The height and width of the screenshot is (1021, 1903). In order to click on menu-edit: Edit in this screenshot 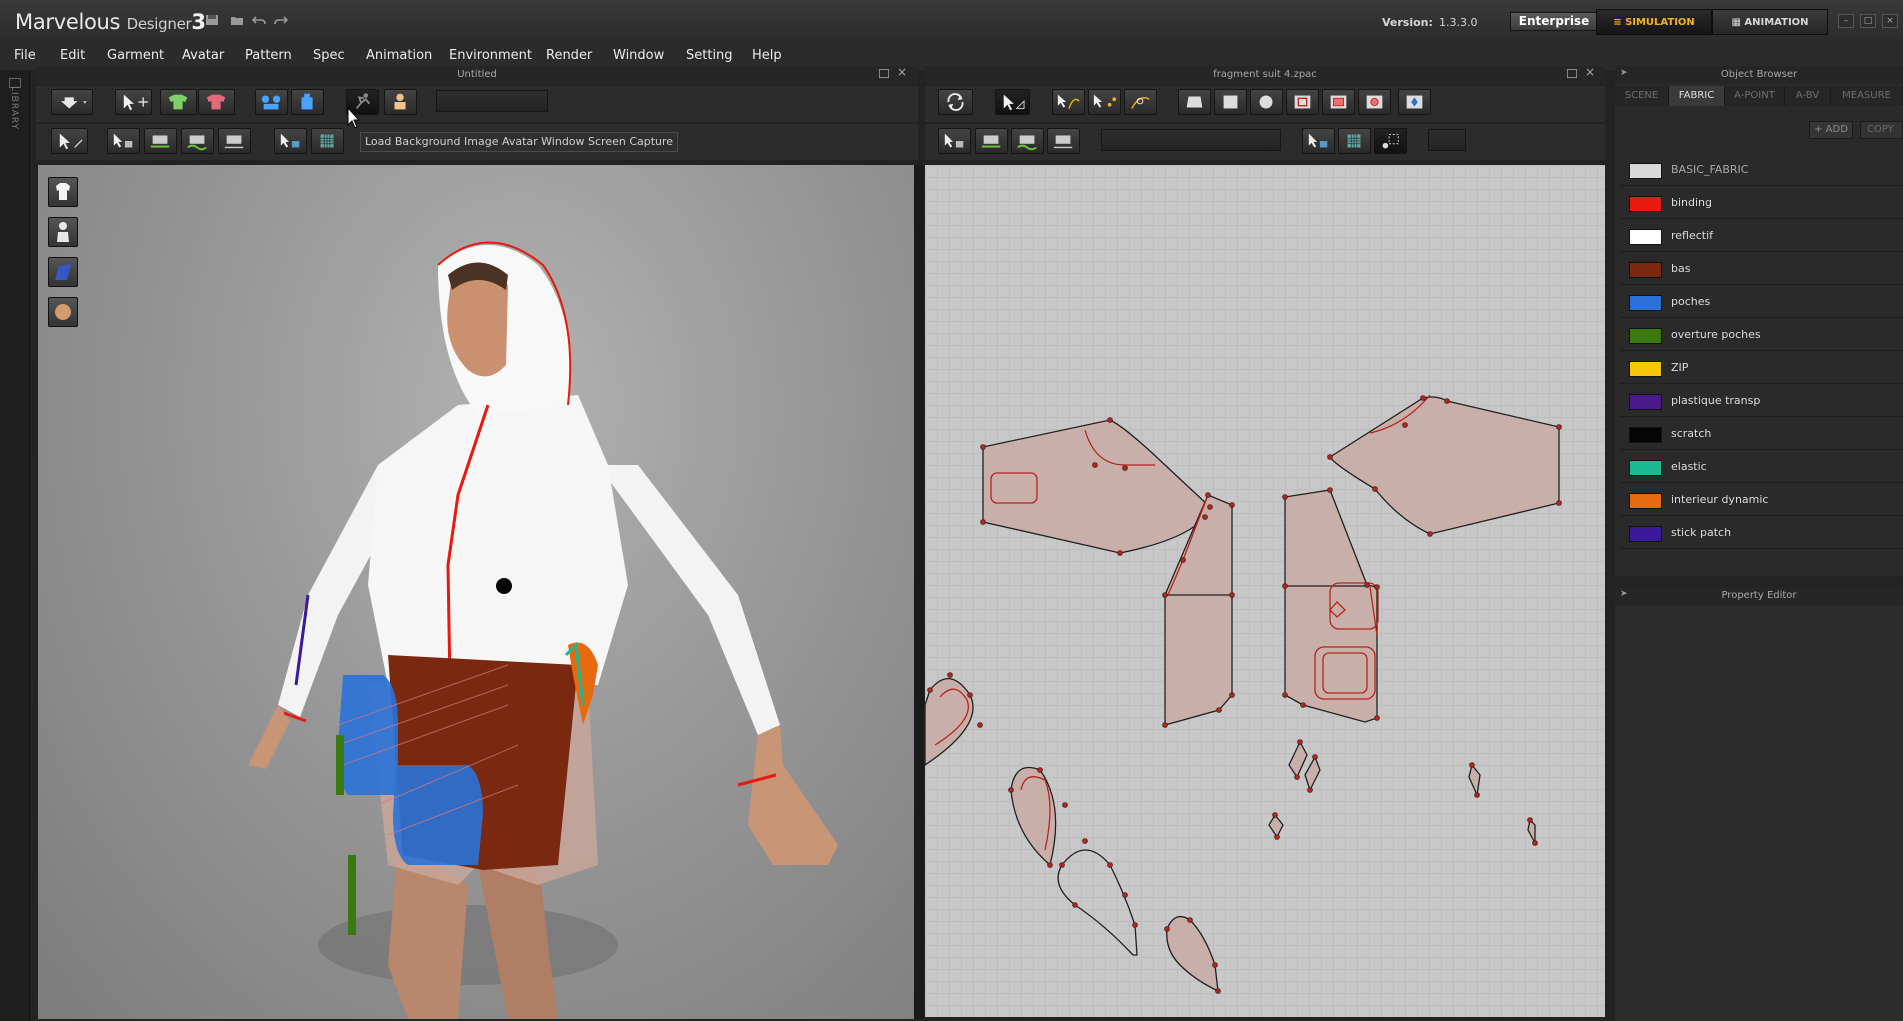, I will do `click(72, 55)`.